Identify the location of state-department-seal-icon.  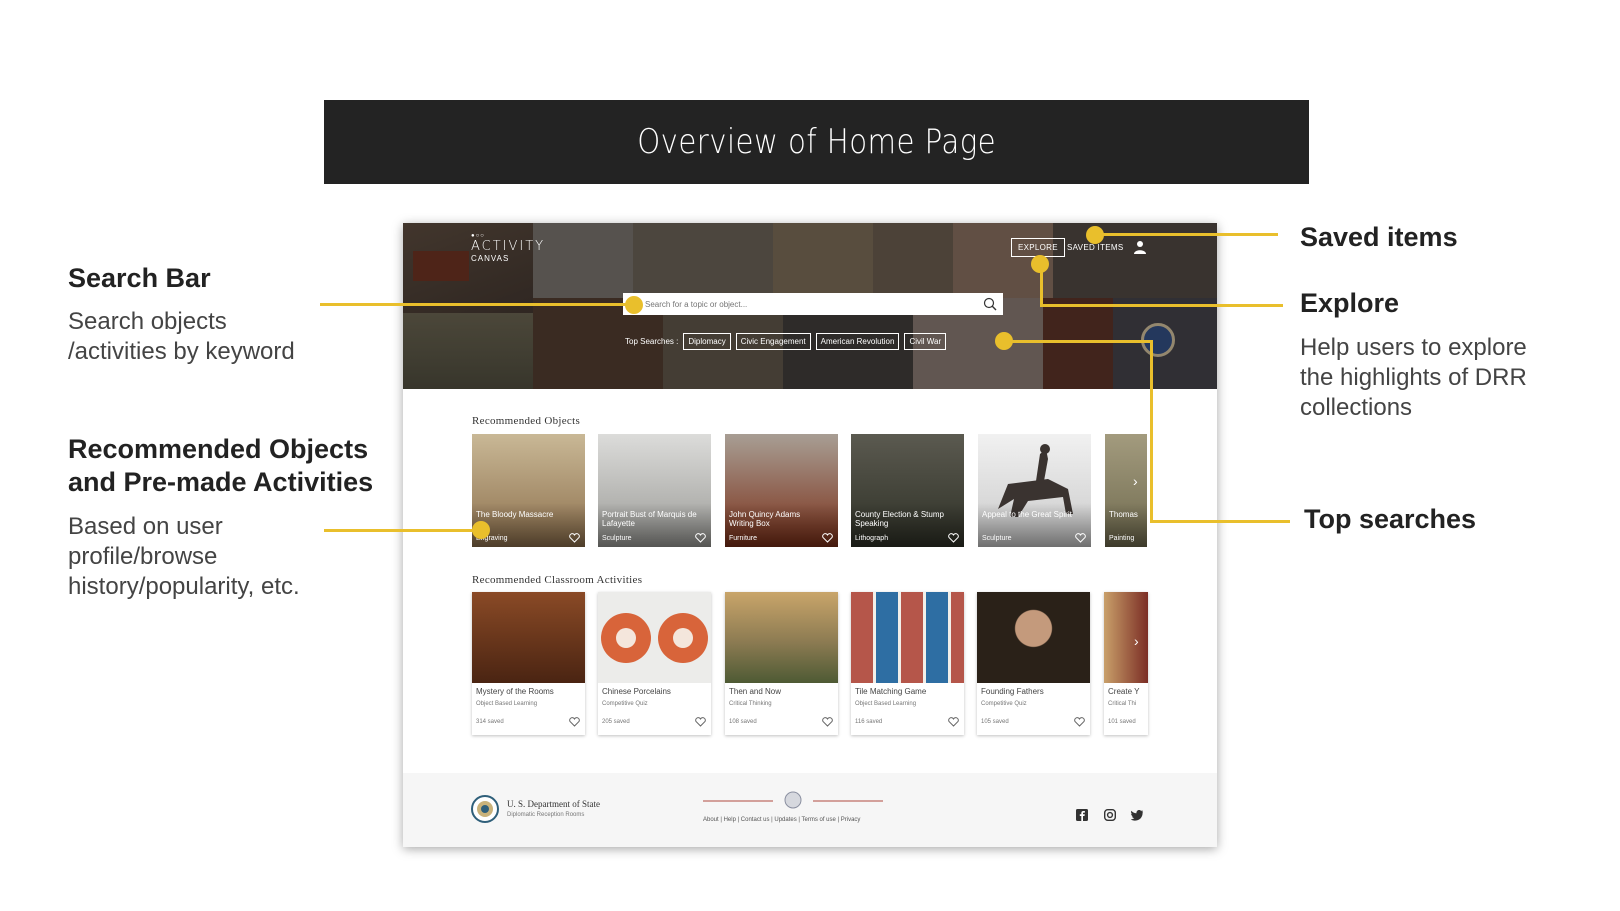
(485, 809).